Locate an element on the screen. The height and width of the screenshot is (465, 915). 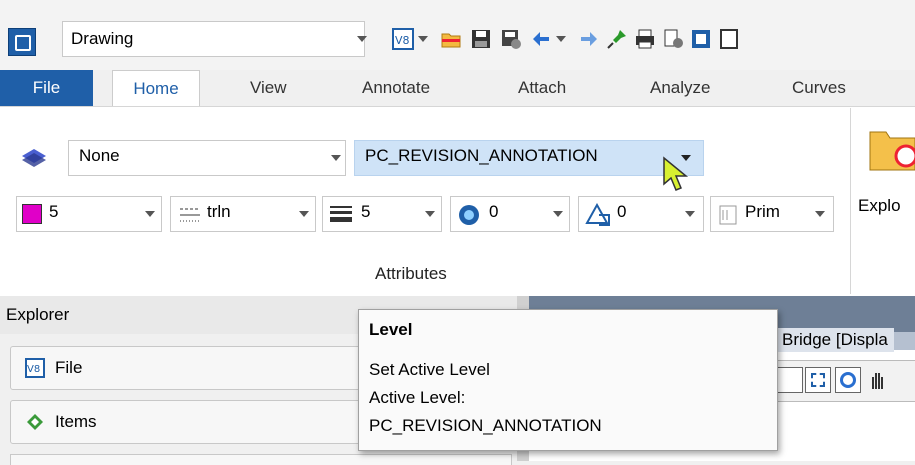
tooltip-active-level-value: PC_REVISION_ANNOTATION is located at coordinates (485, 425).